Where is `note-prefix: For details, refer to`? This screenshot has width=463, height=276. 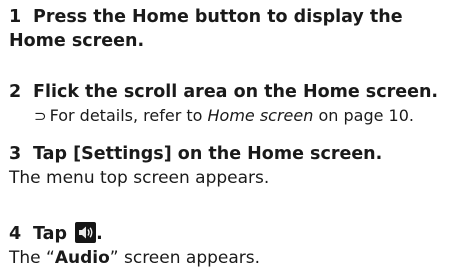 note-prefix: For details, refer to is located at coordinates (128, 115).